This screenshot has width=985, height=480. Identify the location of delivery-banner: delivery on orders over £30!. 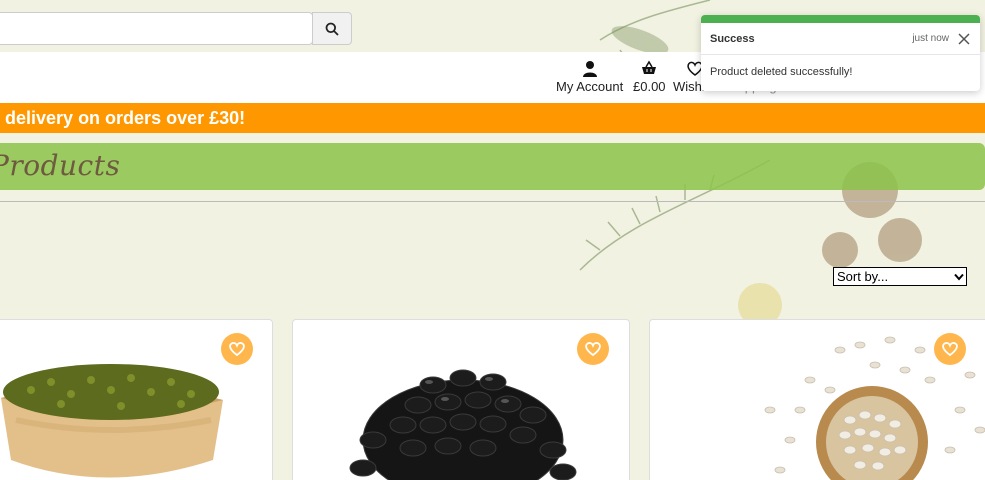
(492, 118).